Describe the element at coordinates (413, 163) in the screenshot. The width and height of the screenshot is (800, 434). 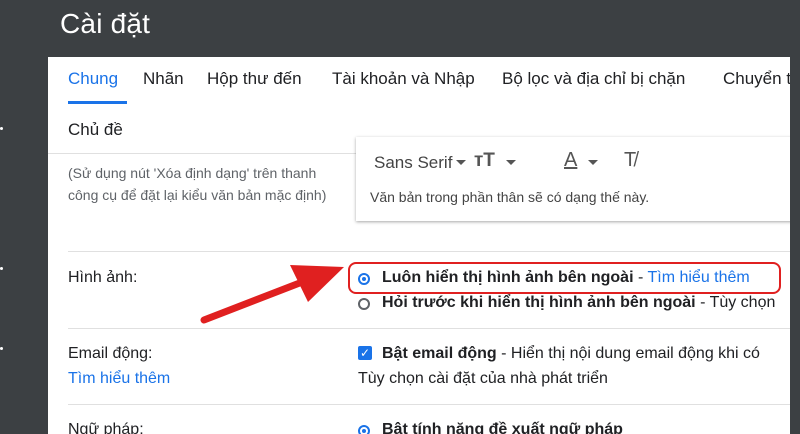
I see `font-select: Sans Serif` at that location.